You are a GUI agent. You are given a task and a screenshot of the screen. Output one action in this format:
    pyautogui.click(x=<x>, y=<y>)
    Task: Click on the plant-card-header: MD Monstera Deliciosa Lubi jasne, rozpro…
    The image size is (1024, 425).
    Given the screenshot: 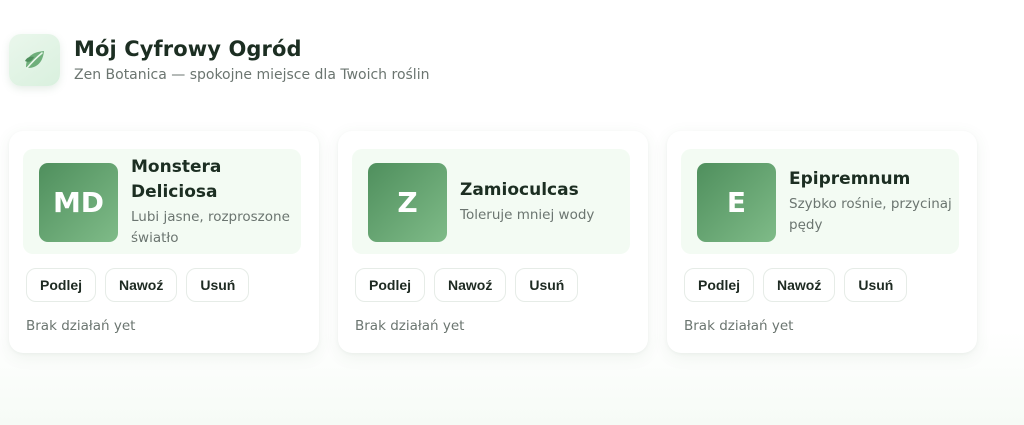 What is the action you would take?
    pyautogui.click(x=162, y=201)
    